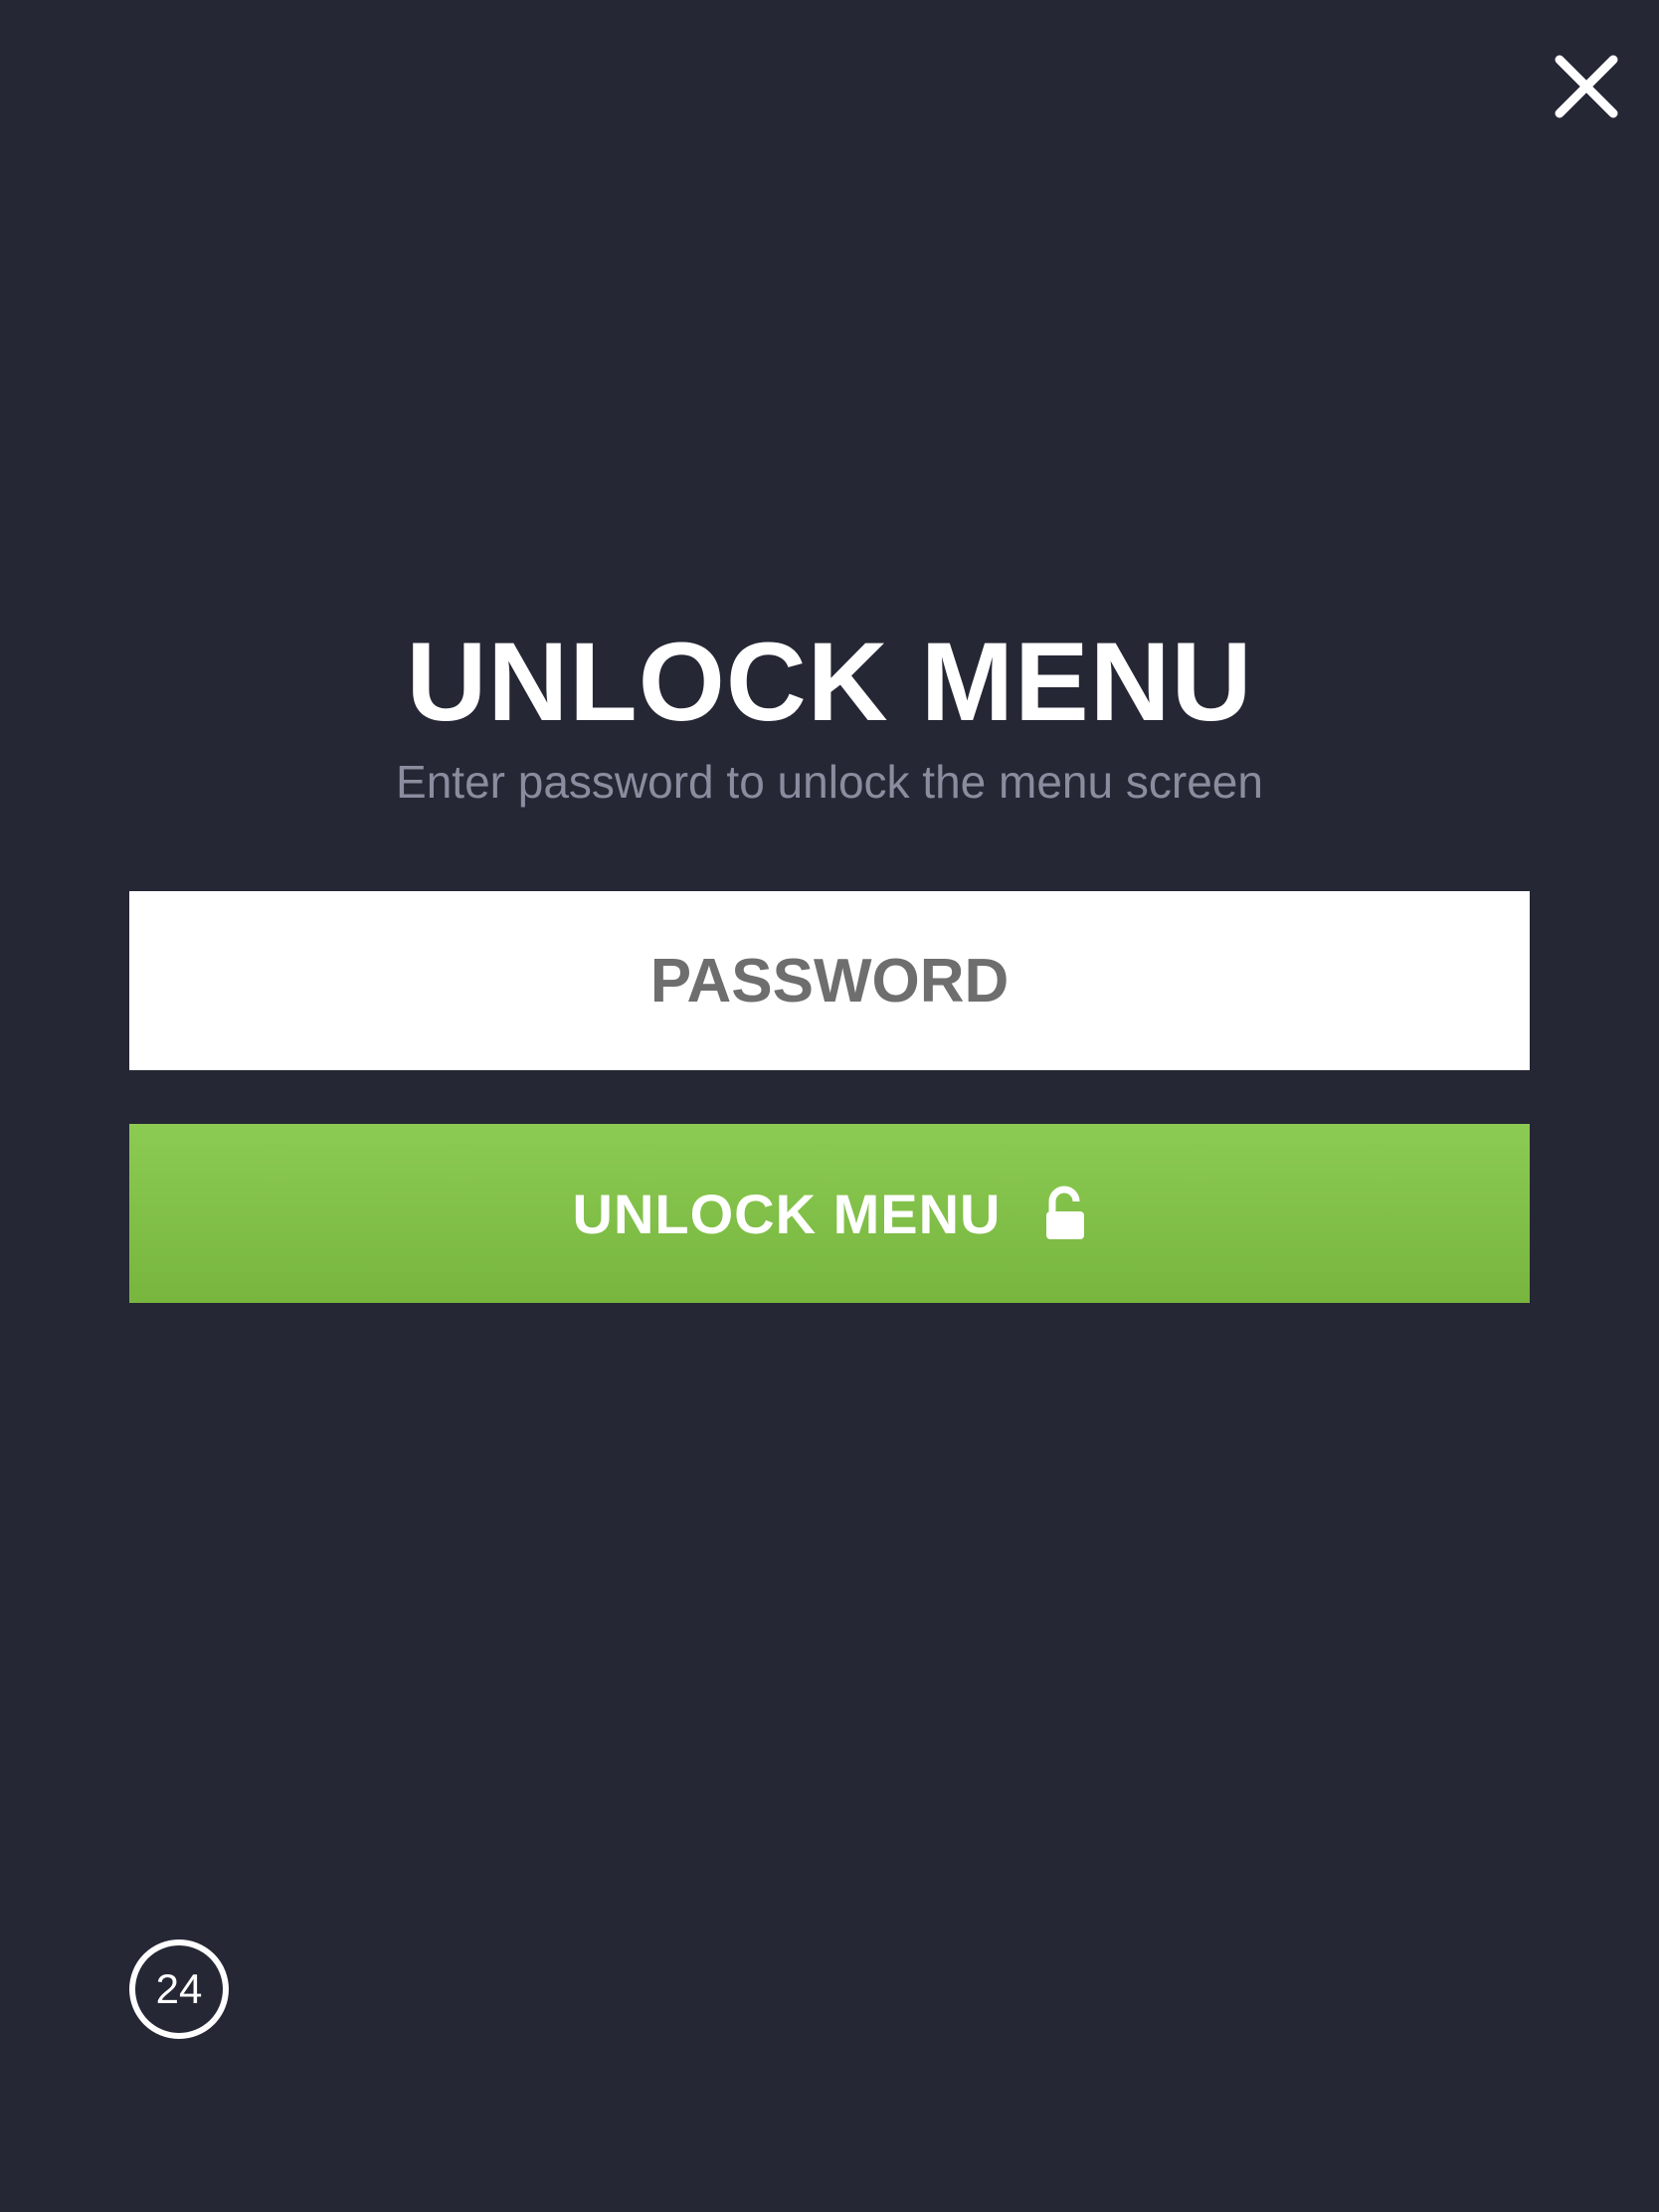 This screenshot has height=2212, width=1659. I want to click on close-button, so click(1586, 86).